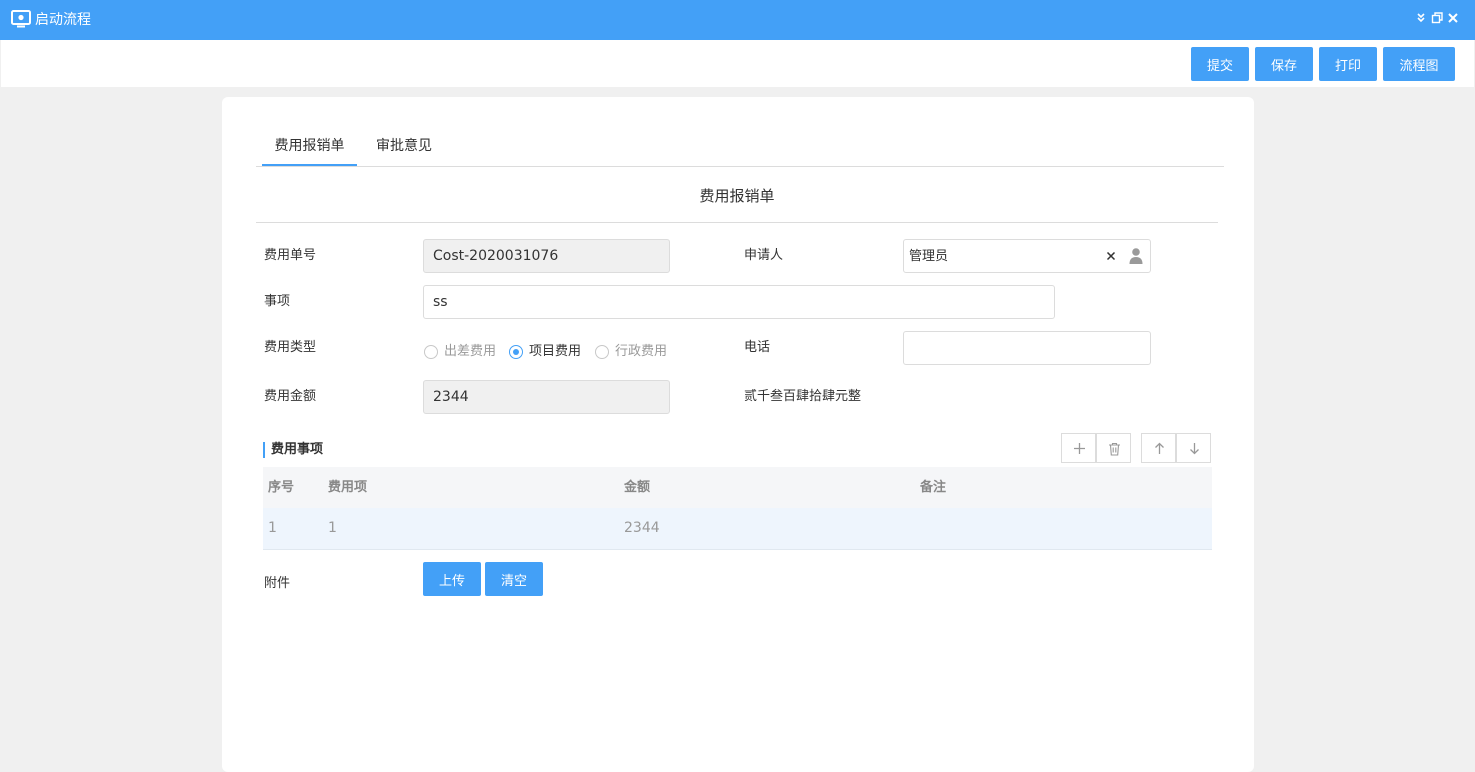  I want to click on column-header-item: 费用项, so click(347, 487).